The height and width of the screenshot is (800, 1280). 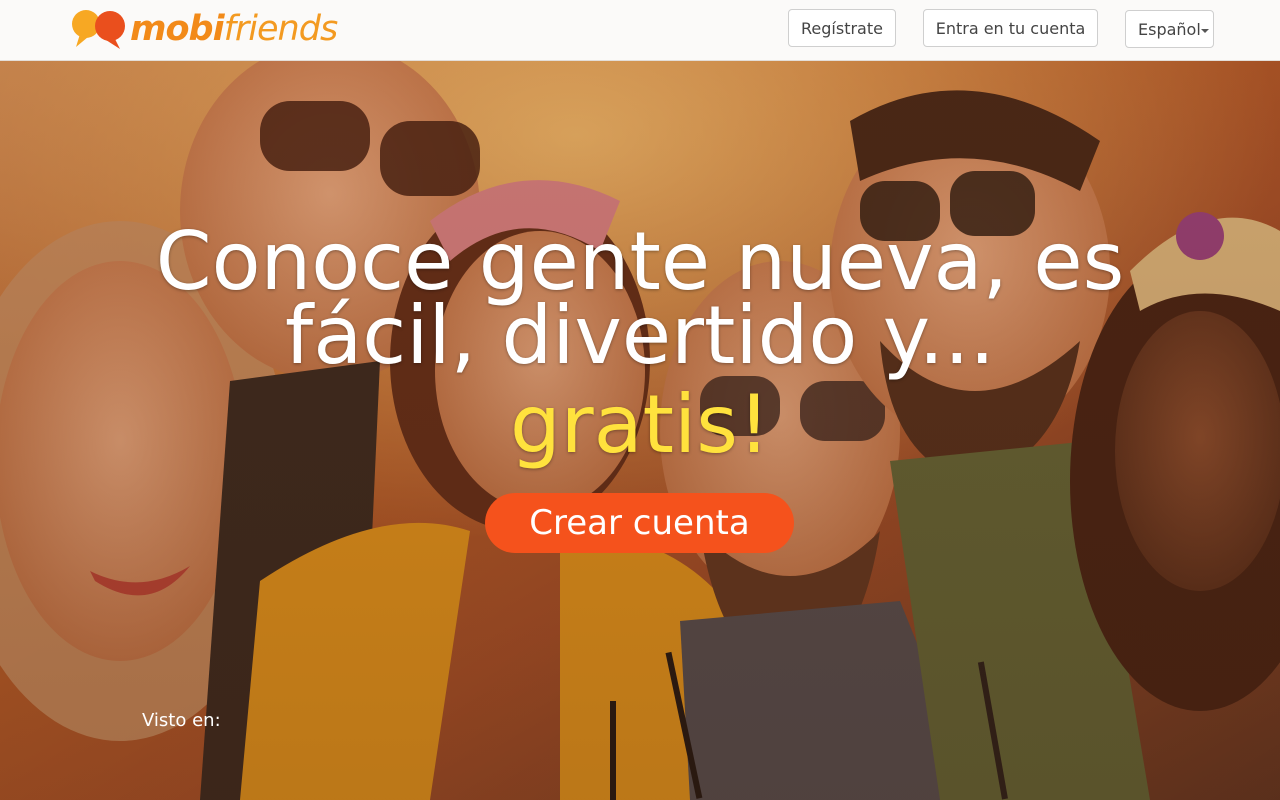 What do you see at coordinates (640, 424) in the screenshot?
I see `headline-highlight: gratis!` at bounding box center [640, 424].